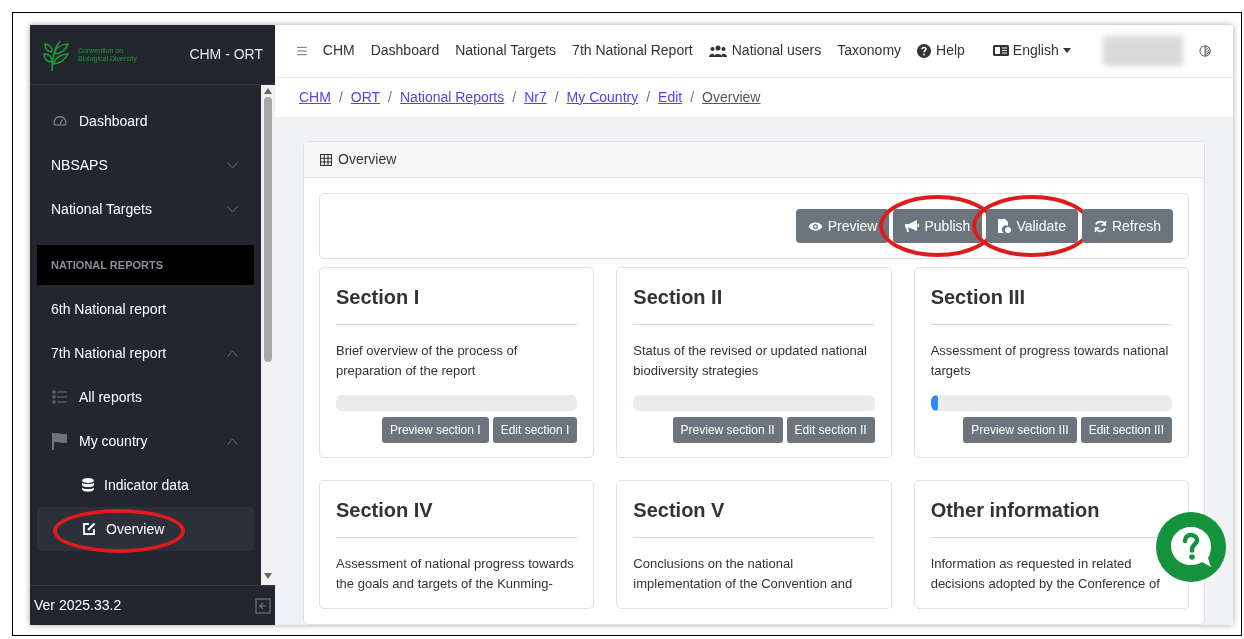  Describe the element at coordinates (815, 226) in the screenshot. I see `eye-icon` at that location.